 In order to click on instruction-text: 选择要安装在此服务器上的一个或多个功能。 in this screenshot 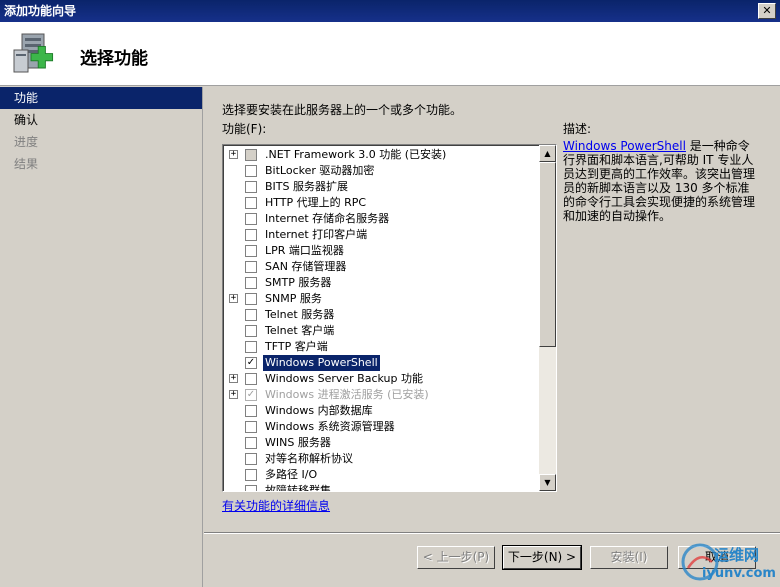, I will do `click(342, 110)`.